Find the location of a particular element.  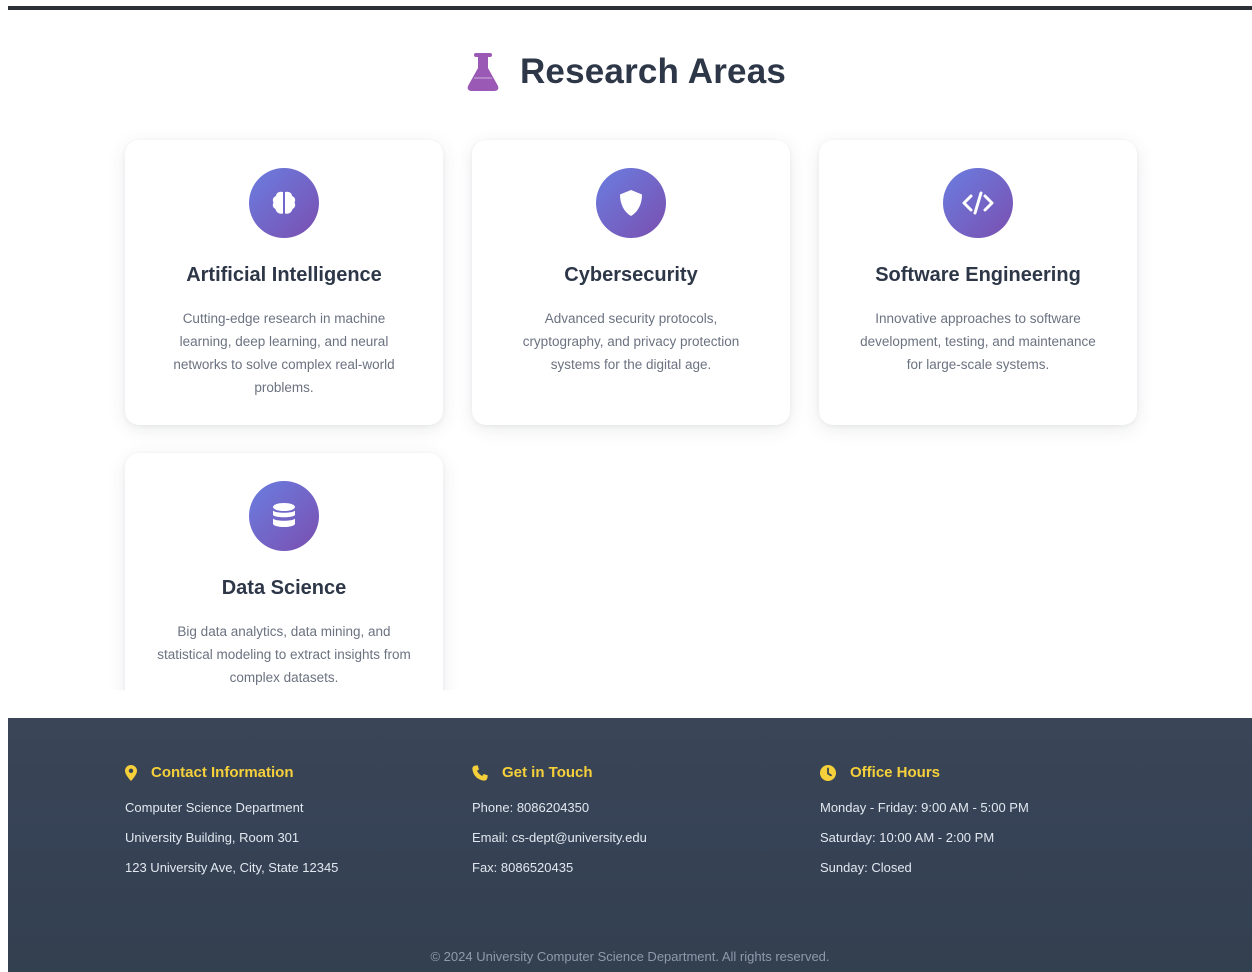

footer-heading-contact: Contact Information is located at coordinates (275, 772).